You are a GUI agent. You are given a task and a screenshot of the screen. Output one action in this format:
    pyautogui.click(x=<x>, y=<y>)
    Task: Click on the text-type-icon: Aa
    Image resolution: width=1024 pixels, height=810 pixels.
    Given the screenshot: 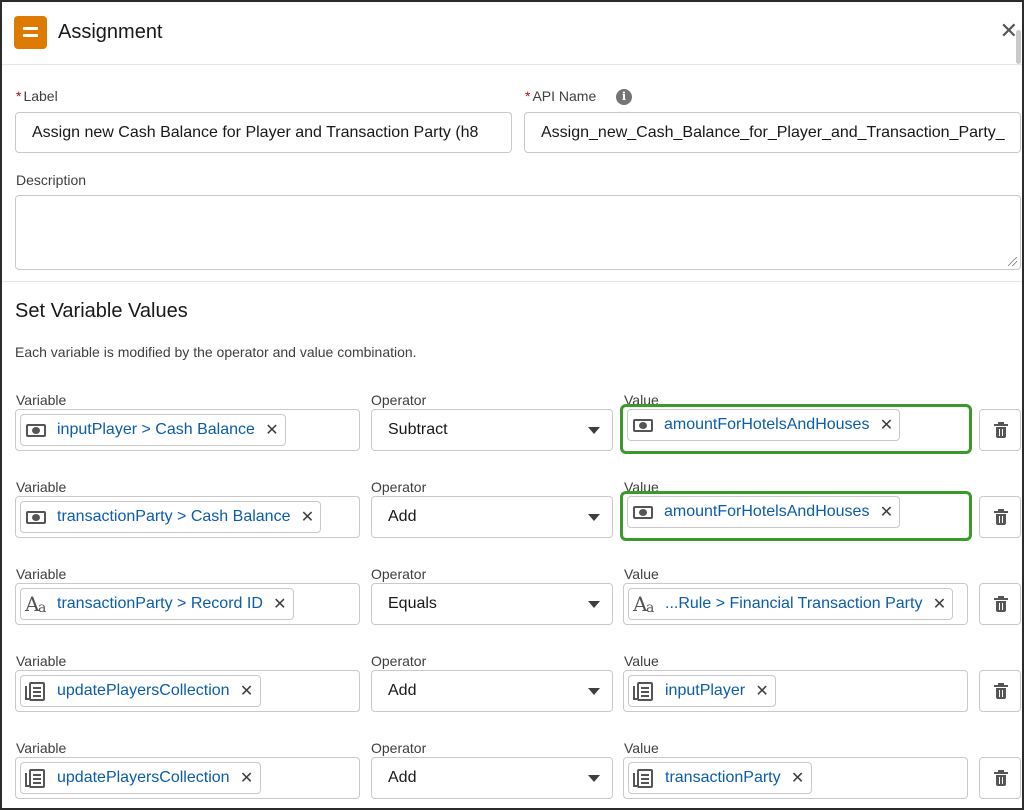 What is the action you would take?
    pyautogui.click(x=36, y=604)
    